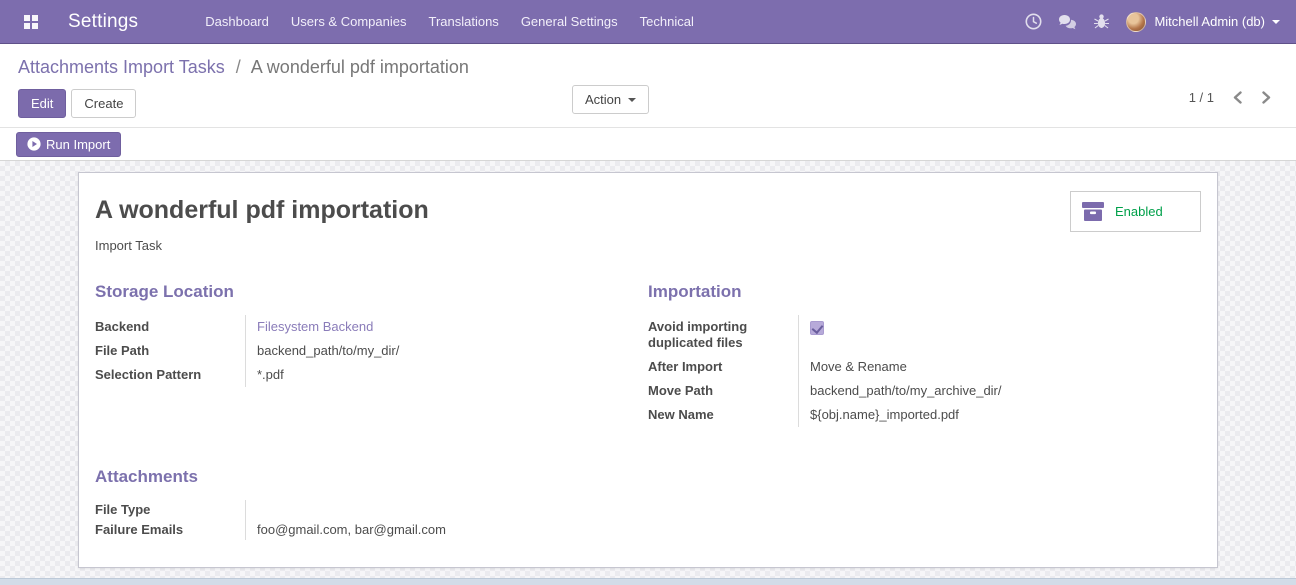 The image size is (1296, 585). What do you see at coordinates (436, 327) in the screenshot?
I see `field-value-backend: Filesystem Backend` at bounding box center [436, 327].